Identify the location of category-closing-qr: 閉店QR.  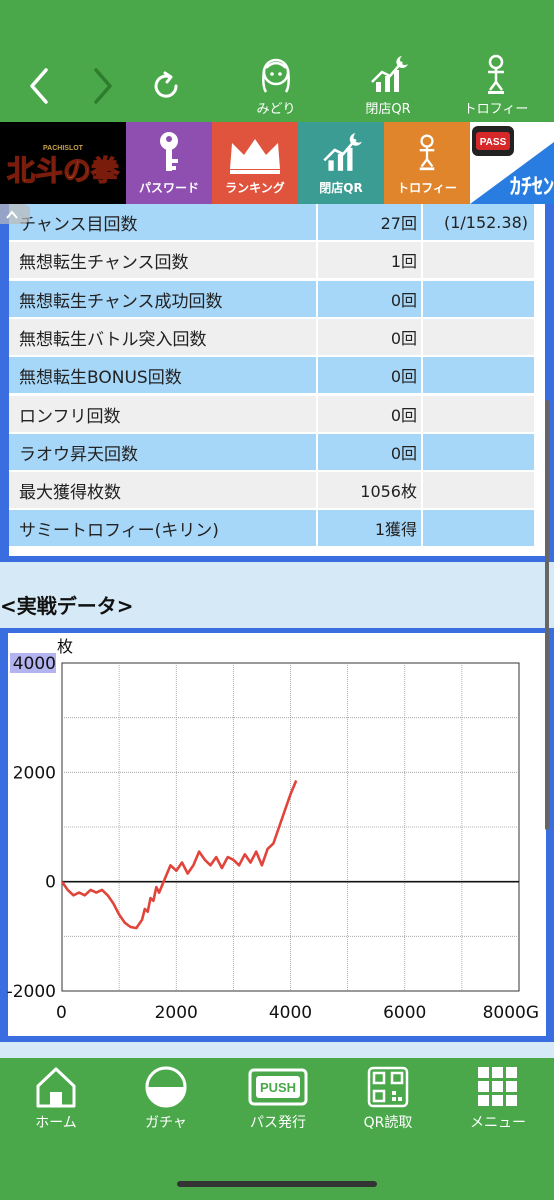
(341, 163).